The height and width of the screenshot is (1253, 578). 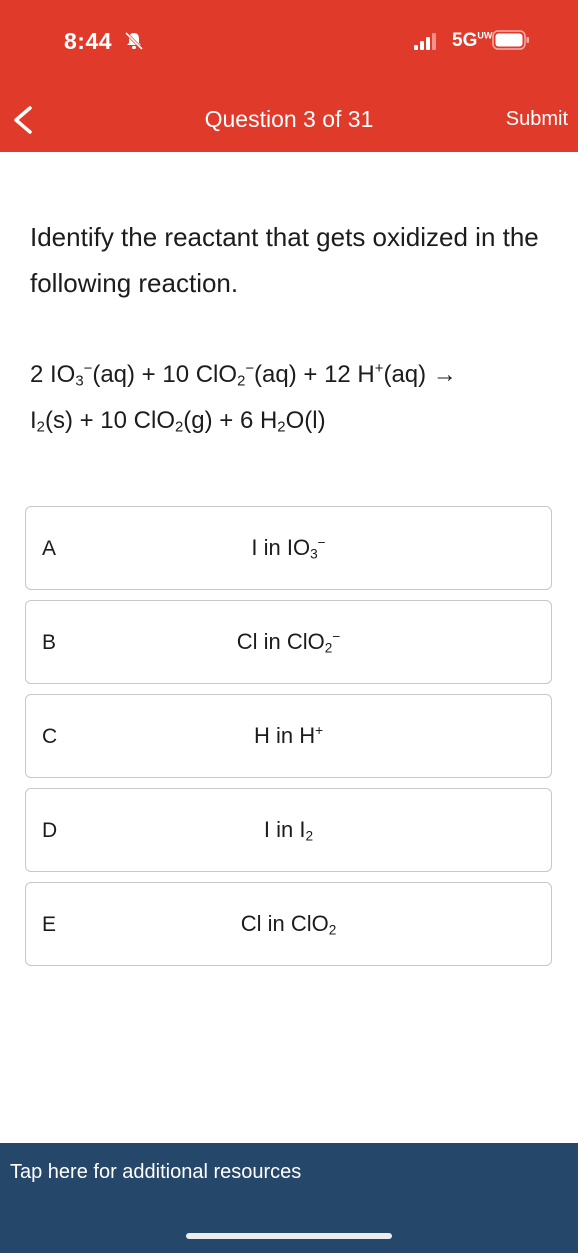 I want to click on choice-d: D I in I2, so click(x=288, y=830).